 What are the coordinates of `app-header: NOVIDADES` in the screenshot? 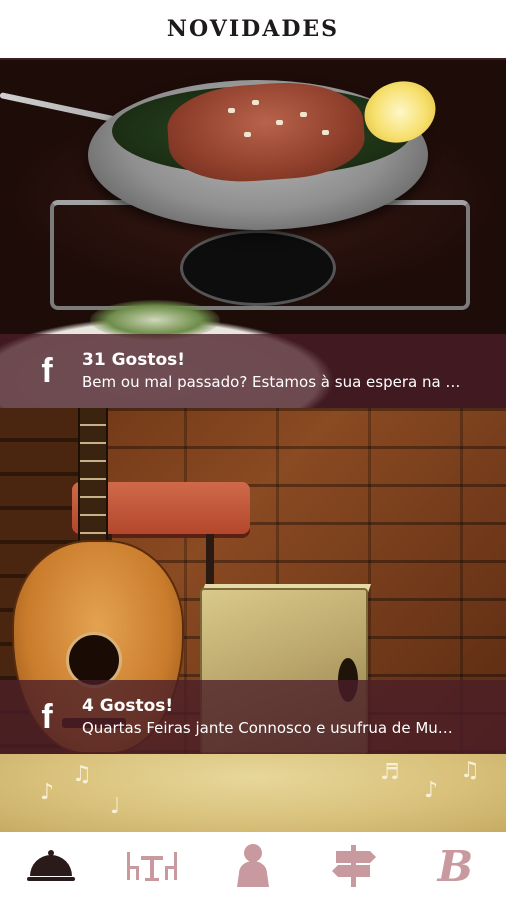 It's located at (253, 30).